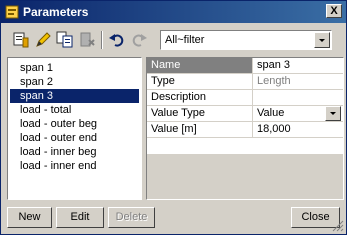 The image size is (347, 240). What do you see at coordinates (200, 113) in the screenshot?
I see `property-label: Value Type` at bounding box center [200, 113].